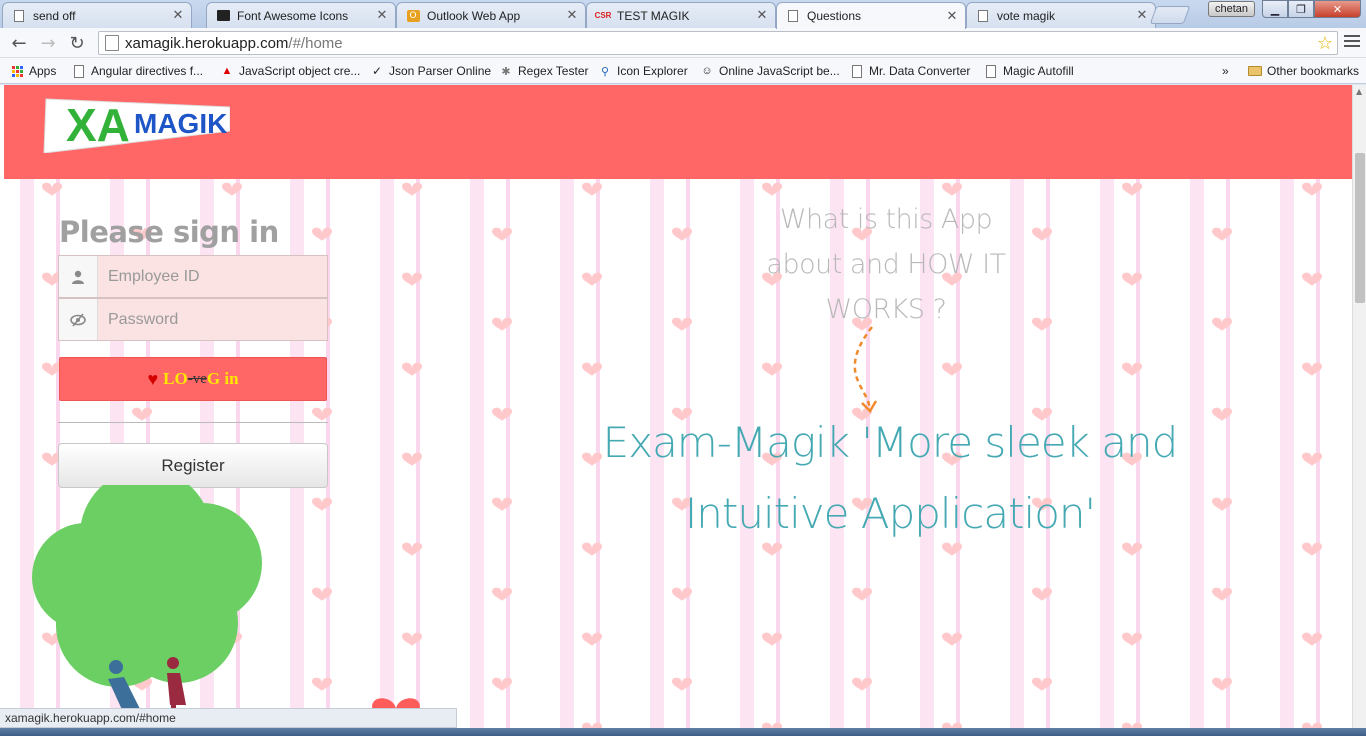 Image resolution: width=1366 pixels, height=736 pixels. What do you see at coordinates (1026, 15) in the screenshot?
I see `tab-title: vote magik` at bounding box center [1026, 15].